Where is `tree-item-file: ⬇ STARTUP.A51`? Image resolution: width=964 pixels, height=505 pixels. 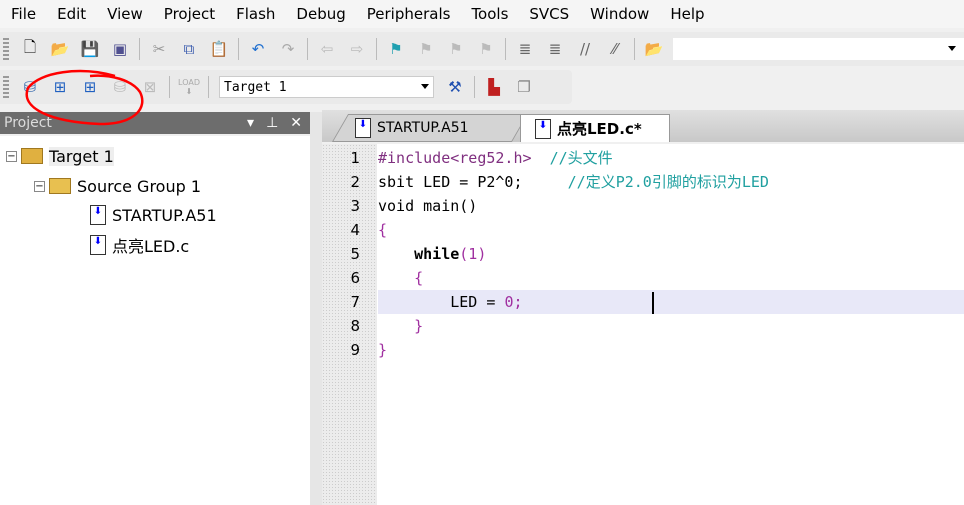 tree-item-file: ⬇ STARTUP.A51 is located at coordinates (153, 215).